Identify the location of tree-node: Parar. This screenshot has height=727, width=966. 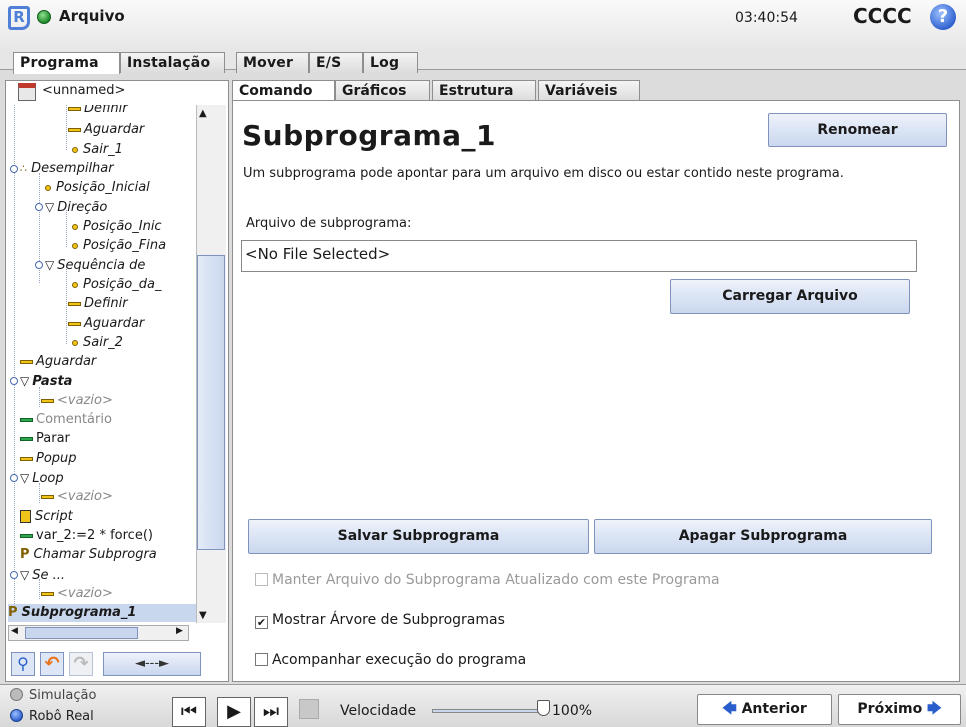
(45, 439).